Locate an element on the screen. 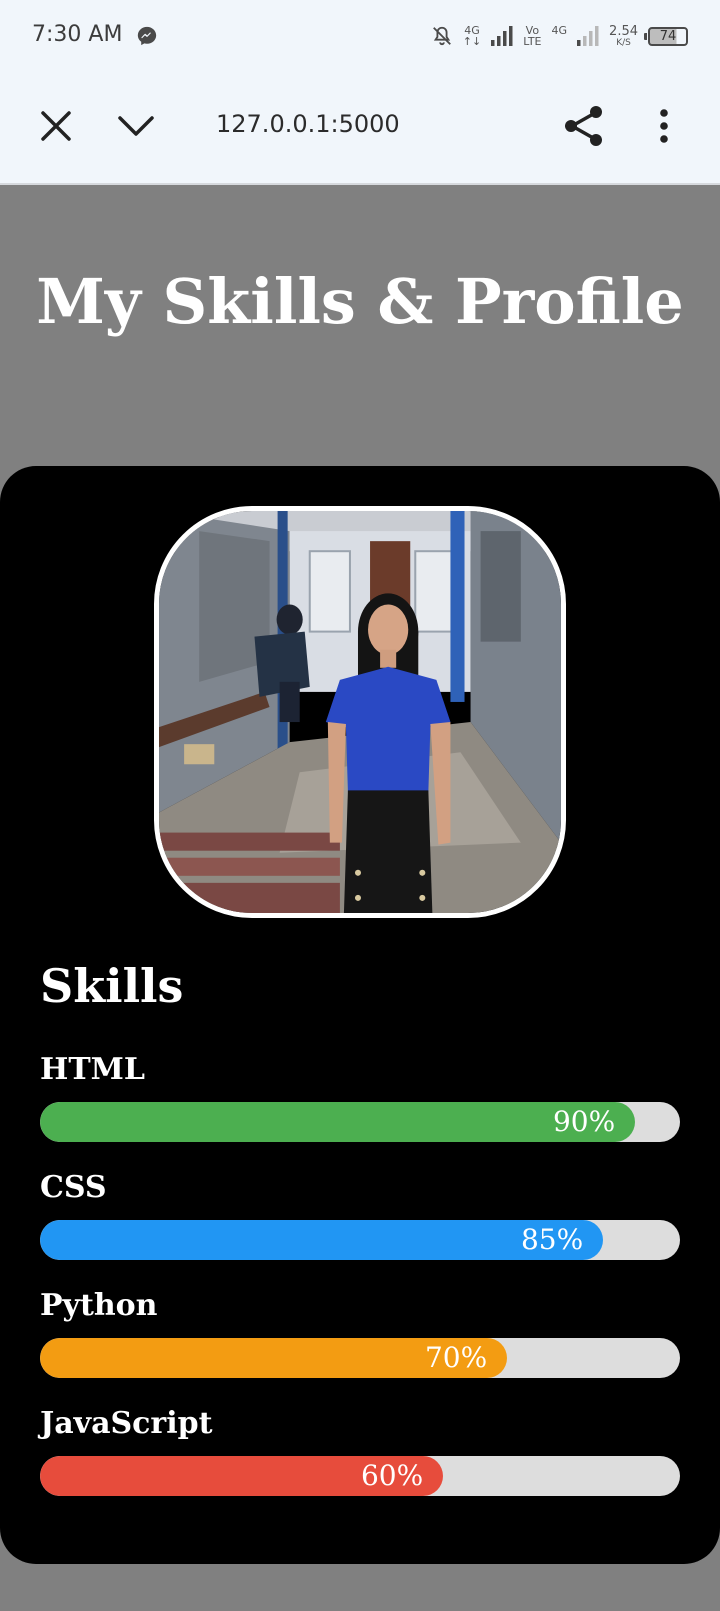 The width and height of the screenshot is (720, 1611). skills-heading: Skills is located at coordinates (112, 986).